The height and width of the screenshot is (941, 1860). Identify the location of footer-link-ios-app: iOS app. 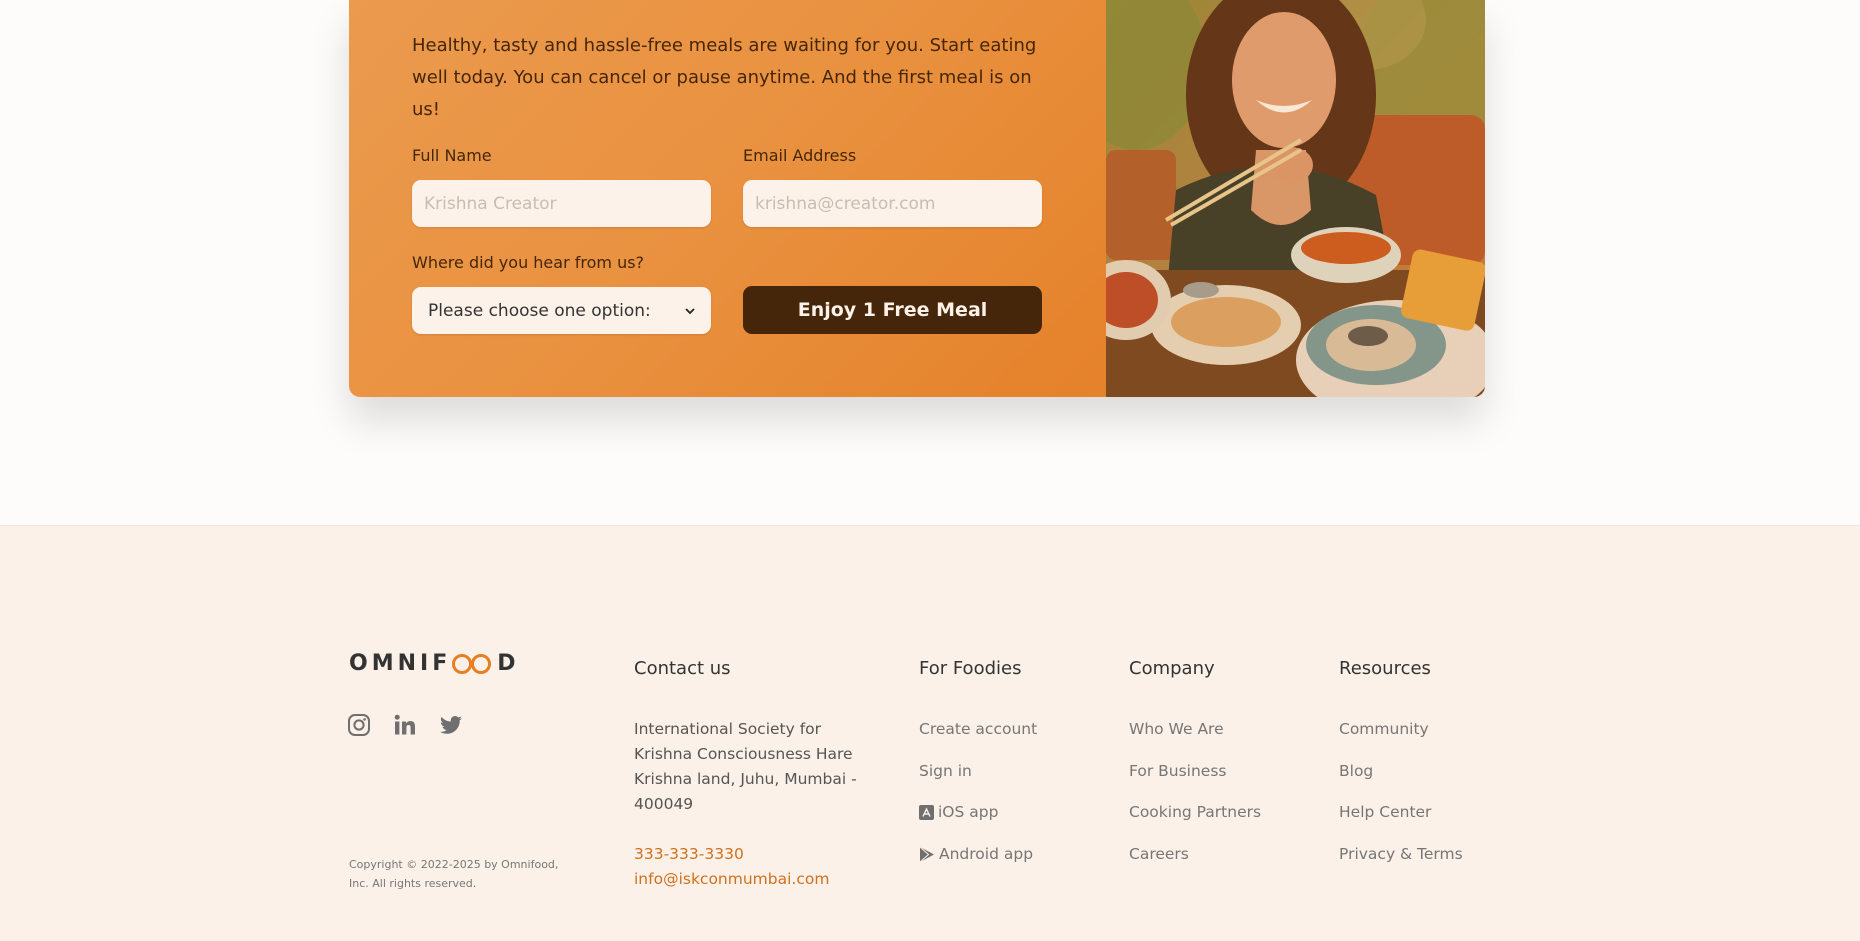
(978, 821).